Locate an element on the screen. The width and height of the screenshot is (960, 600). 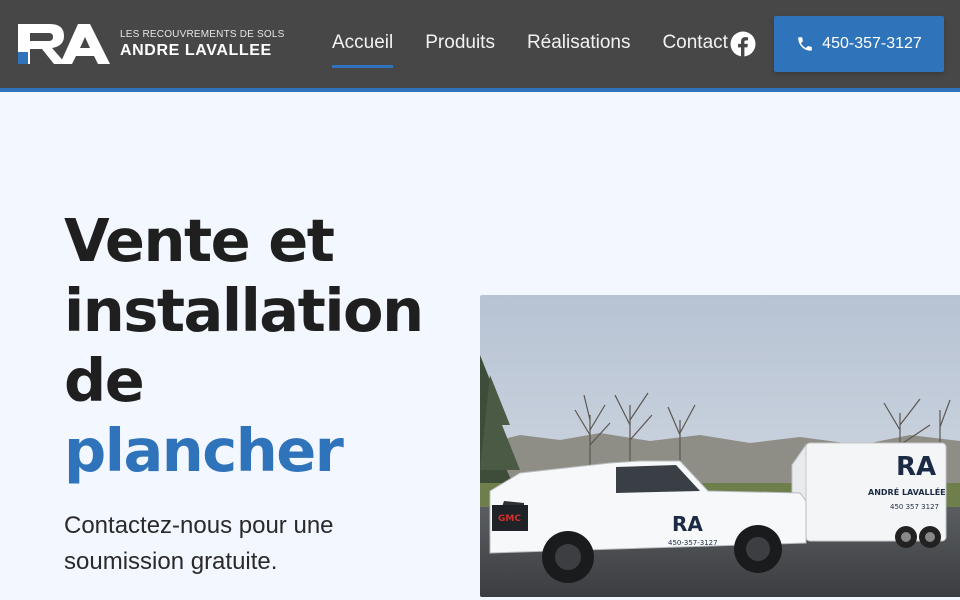
nav-item-accueil: Accueil is located at coordinates (363, 44).